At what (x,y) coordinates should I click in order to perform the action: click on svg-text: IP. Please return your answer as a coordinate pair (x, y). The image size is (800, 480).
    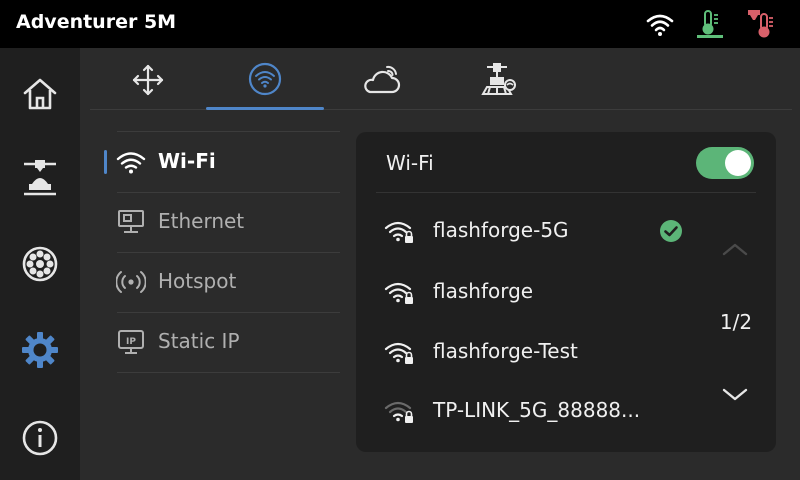
    Looking at the image, I should click on (131, 342).